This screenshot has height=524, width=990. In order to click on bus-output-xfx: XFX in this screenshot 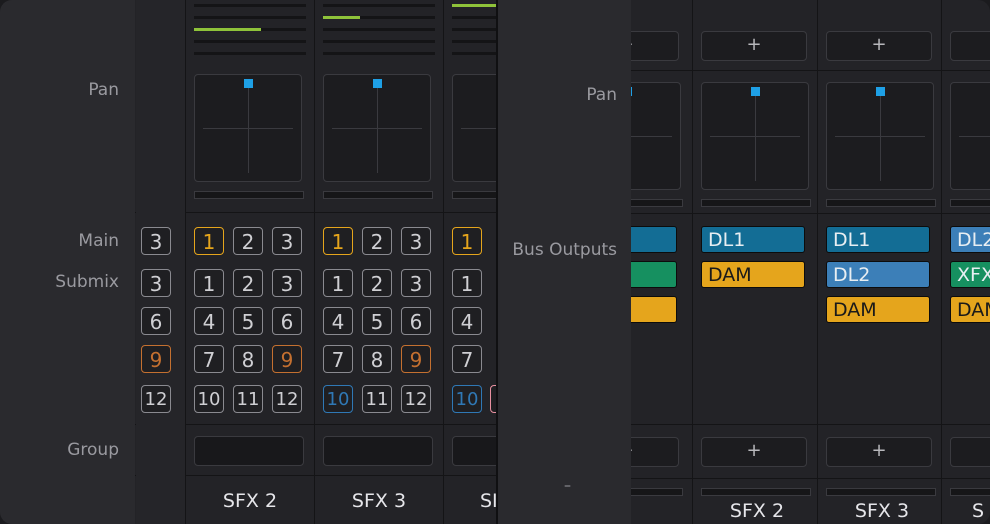, I will do `click(970, 274)`.